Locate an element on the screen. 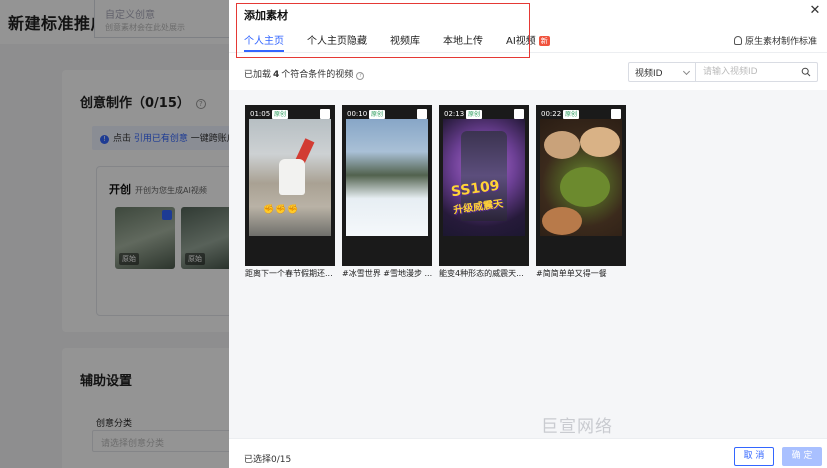 This screenshot has width=827, height=468. help-icon: ? is located at coordinates (360, 76).